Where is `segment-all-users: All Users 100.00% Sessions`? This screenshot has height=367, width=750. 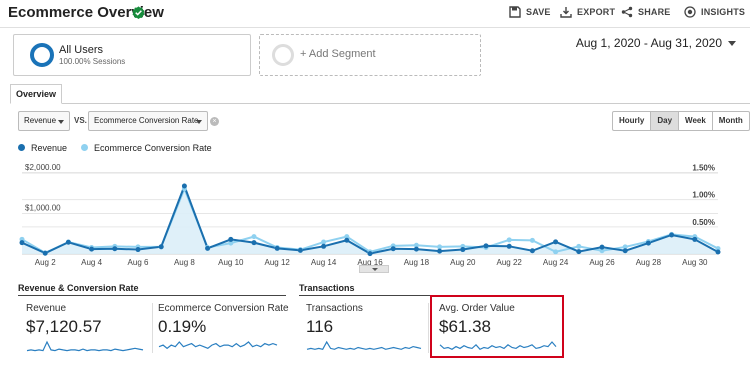 segment-all-users: All Users 100.00% Sessions is located at coordinates (132, 55).